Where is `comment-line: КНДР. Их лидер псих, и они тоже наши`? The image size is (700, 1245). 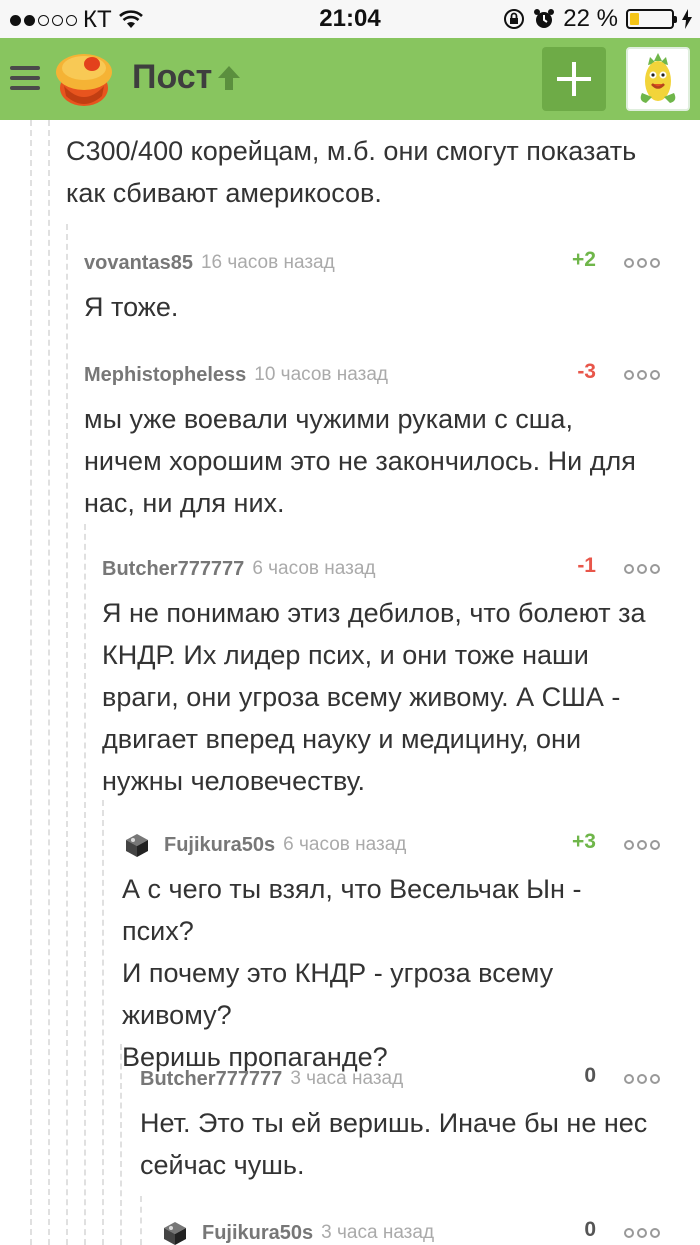 comment-line: КНДР. Их лидер псих, и они тоже наши is located at coordinates (345, 655).